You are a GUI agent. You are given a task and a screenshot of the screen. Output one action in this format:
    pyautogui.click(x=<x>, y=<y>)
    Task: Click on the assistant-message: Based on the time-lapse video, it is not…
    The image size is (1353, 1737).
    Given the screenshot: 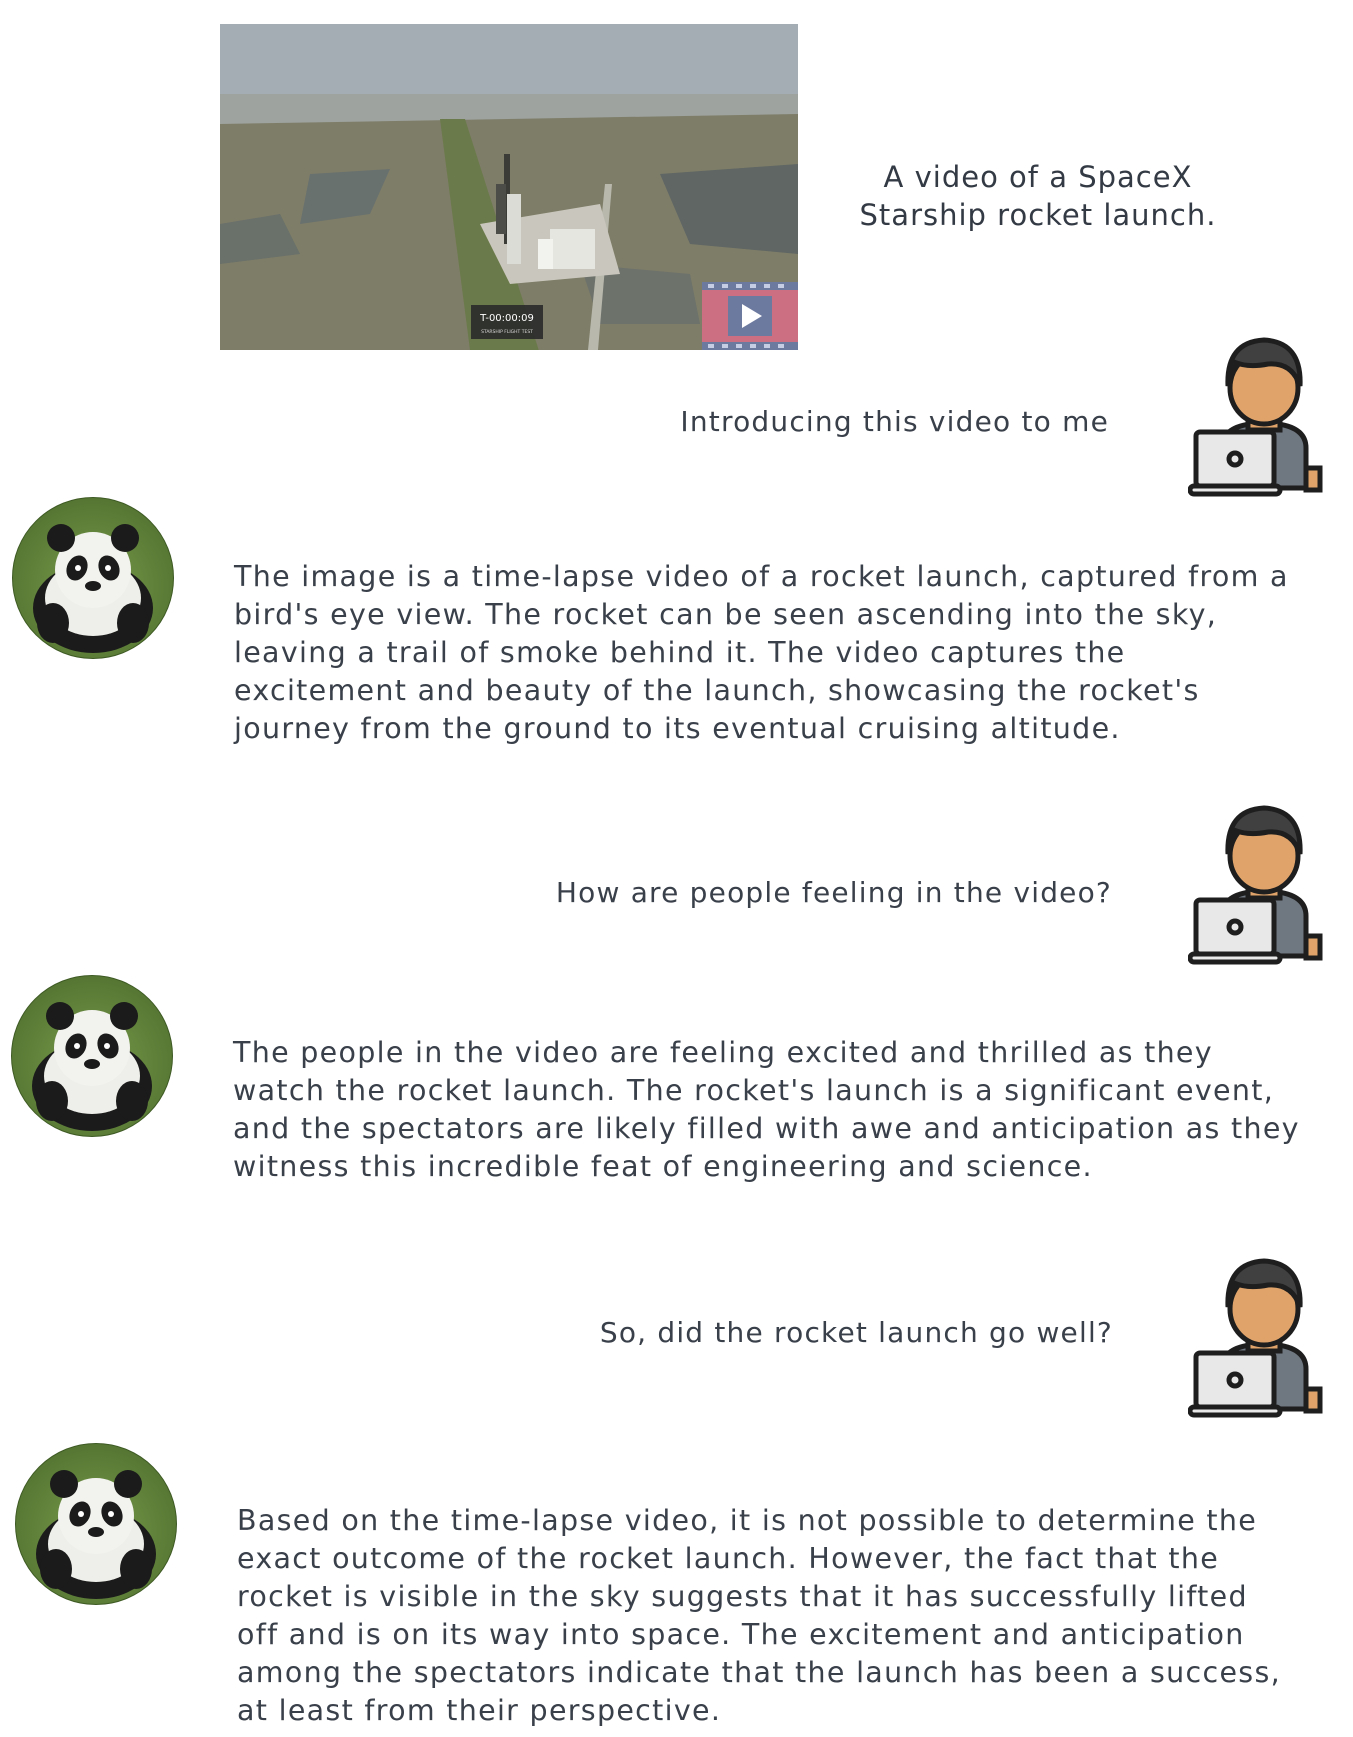 What is the action you would take?
    pyautogui.click(x=759, y=1615)
    